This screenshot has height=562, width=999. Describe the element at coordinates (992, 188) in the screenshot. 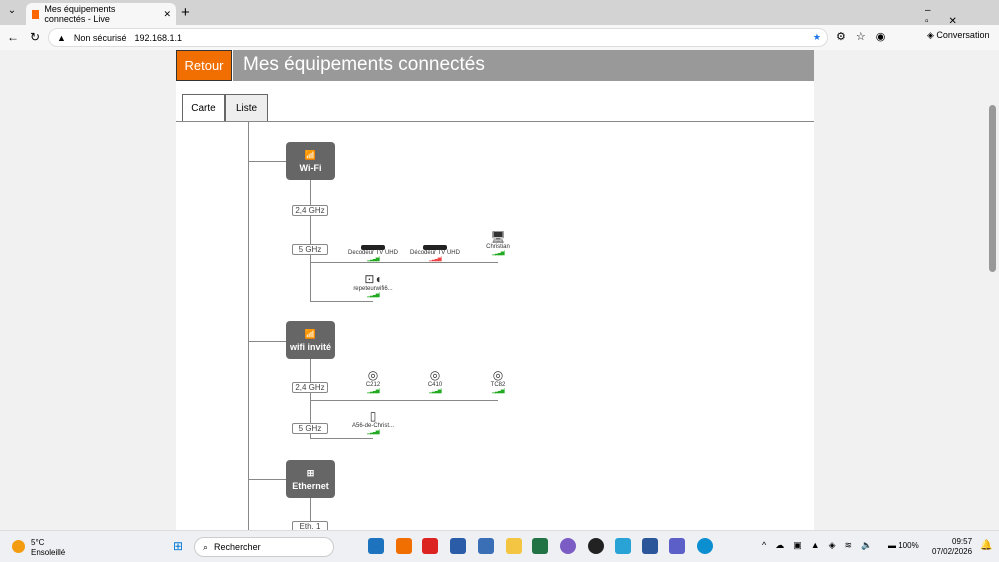

I see `scrollbar-thumb` at that location.